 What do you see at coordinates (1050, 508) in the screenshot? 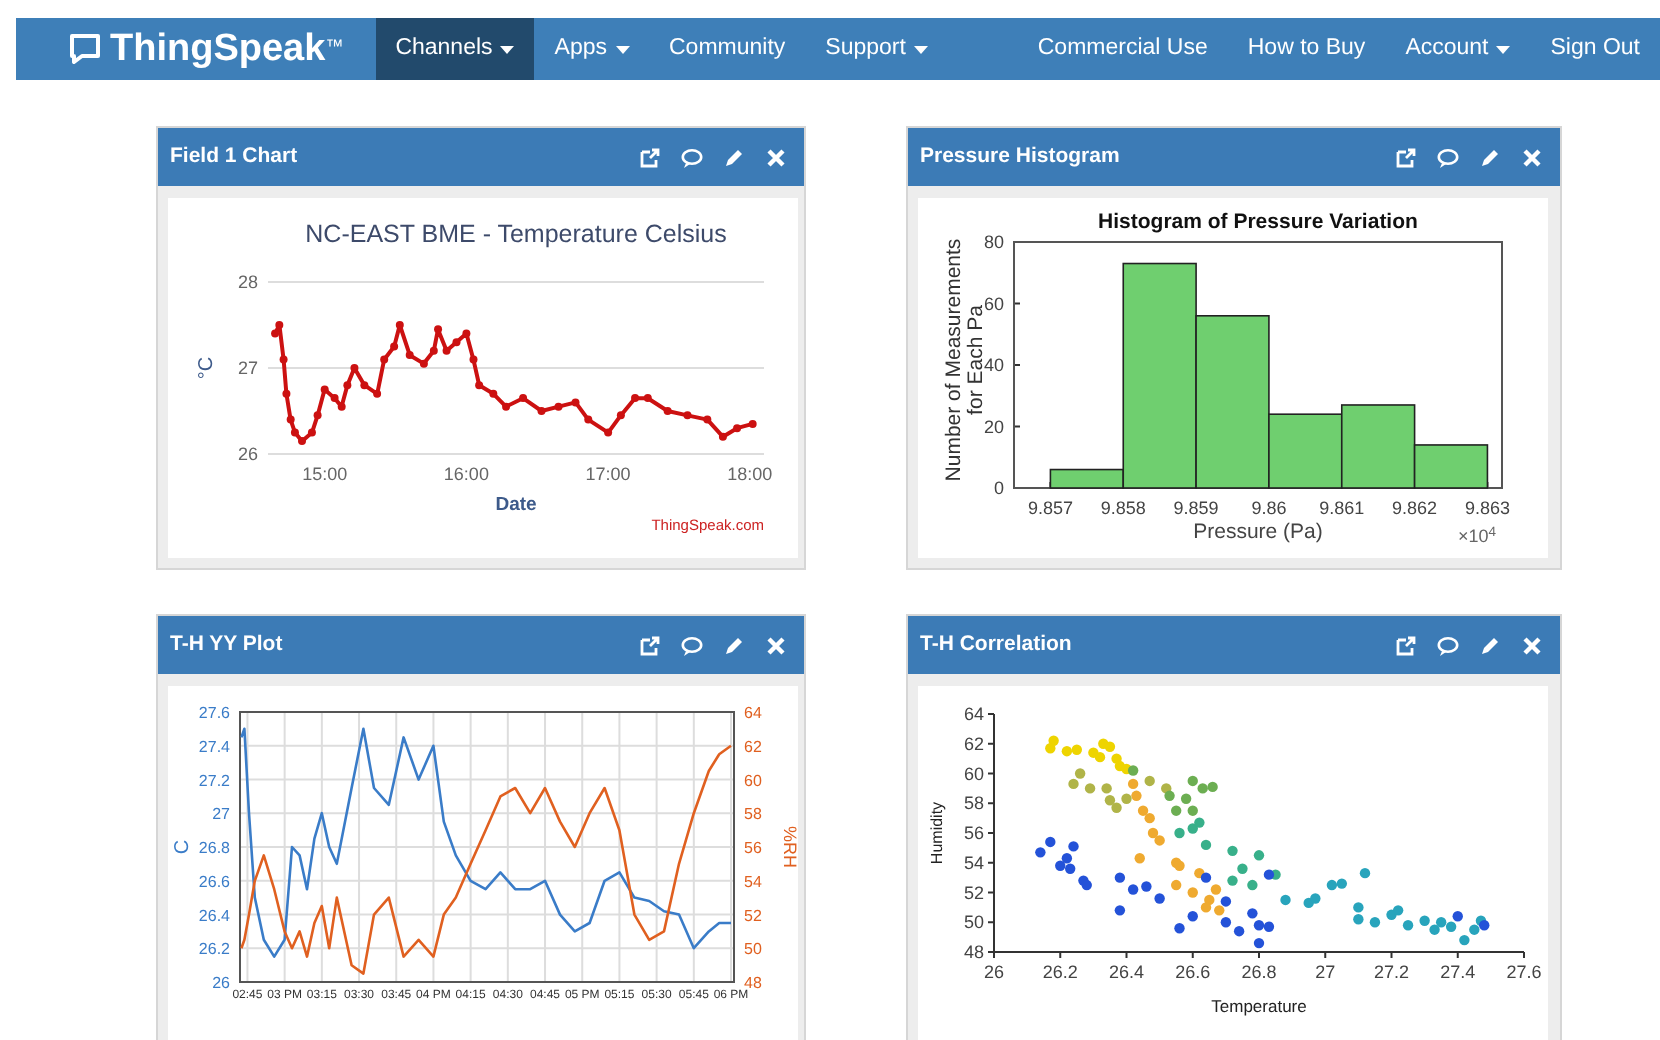
I see `tick-label: 9.857` at bounding box center [1050, 508].